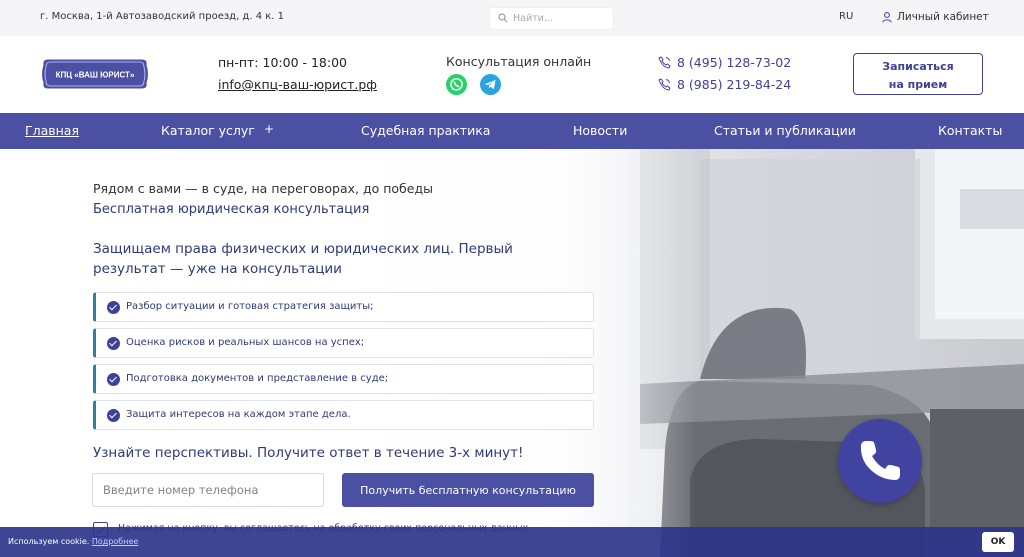 This screenshot has height=557, width=1024. Describe the element at coordinates (231, 209) in the screenshot. I see `hero-free-consult: Бесплатная юридическая консультация` at that location.